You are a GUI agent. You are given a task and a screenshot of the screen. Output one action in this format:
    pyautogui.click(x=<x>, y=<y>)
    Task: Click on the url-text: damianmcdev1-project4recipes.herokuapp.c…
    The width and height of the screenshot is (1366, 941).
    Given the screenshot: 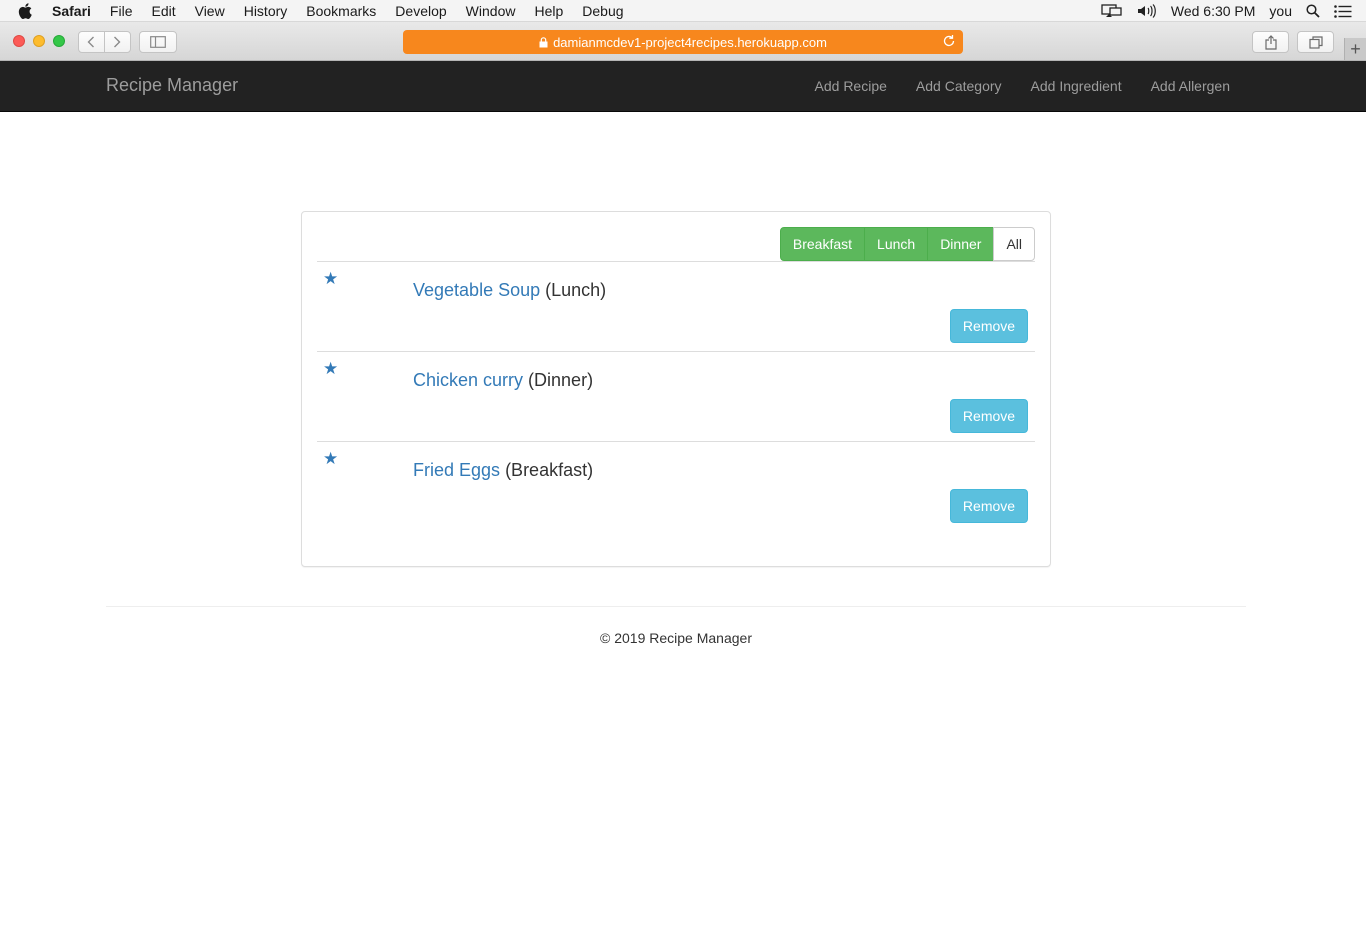 What is the action you would take?
    pyautogui.click(x=690, y=42)
    